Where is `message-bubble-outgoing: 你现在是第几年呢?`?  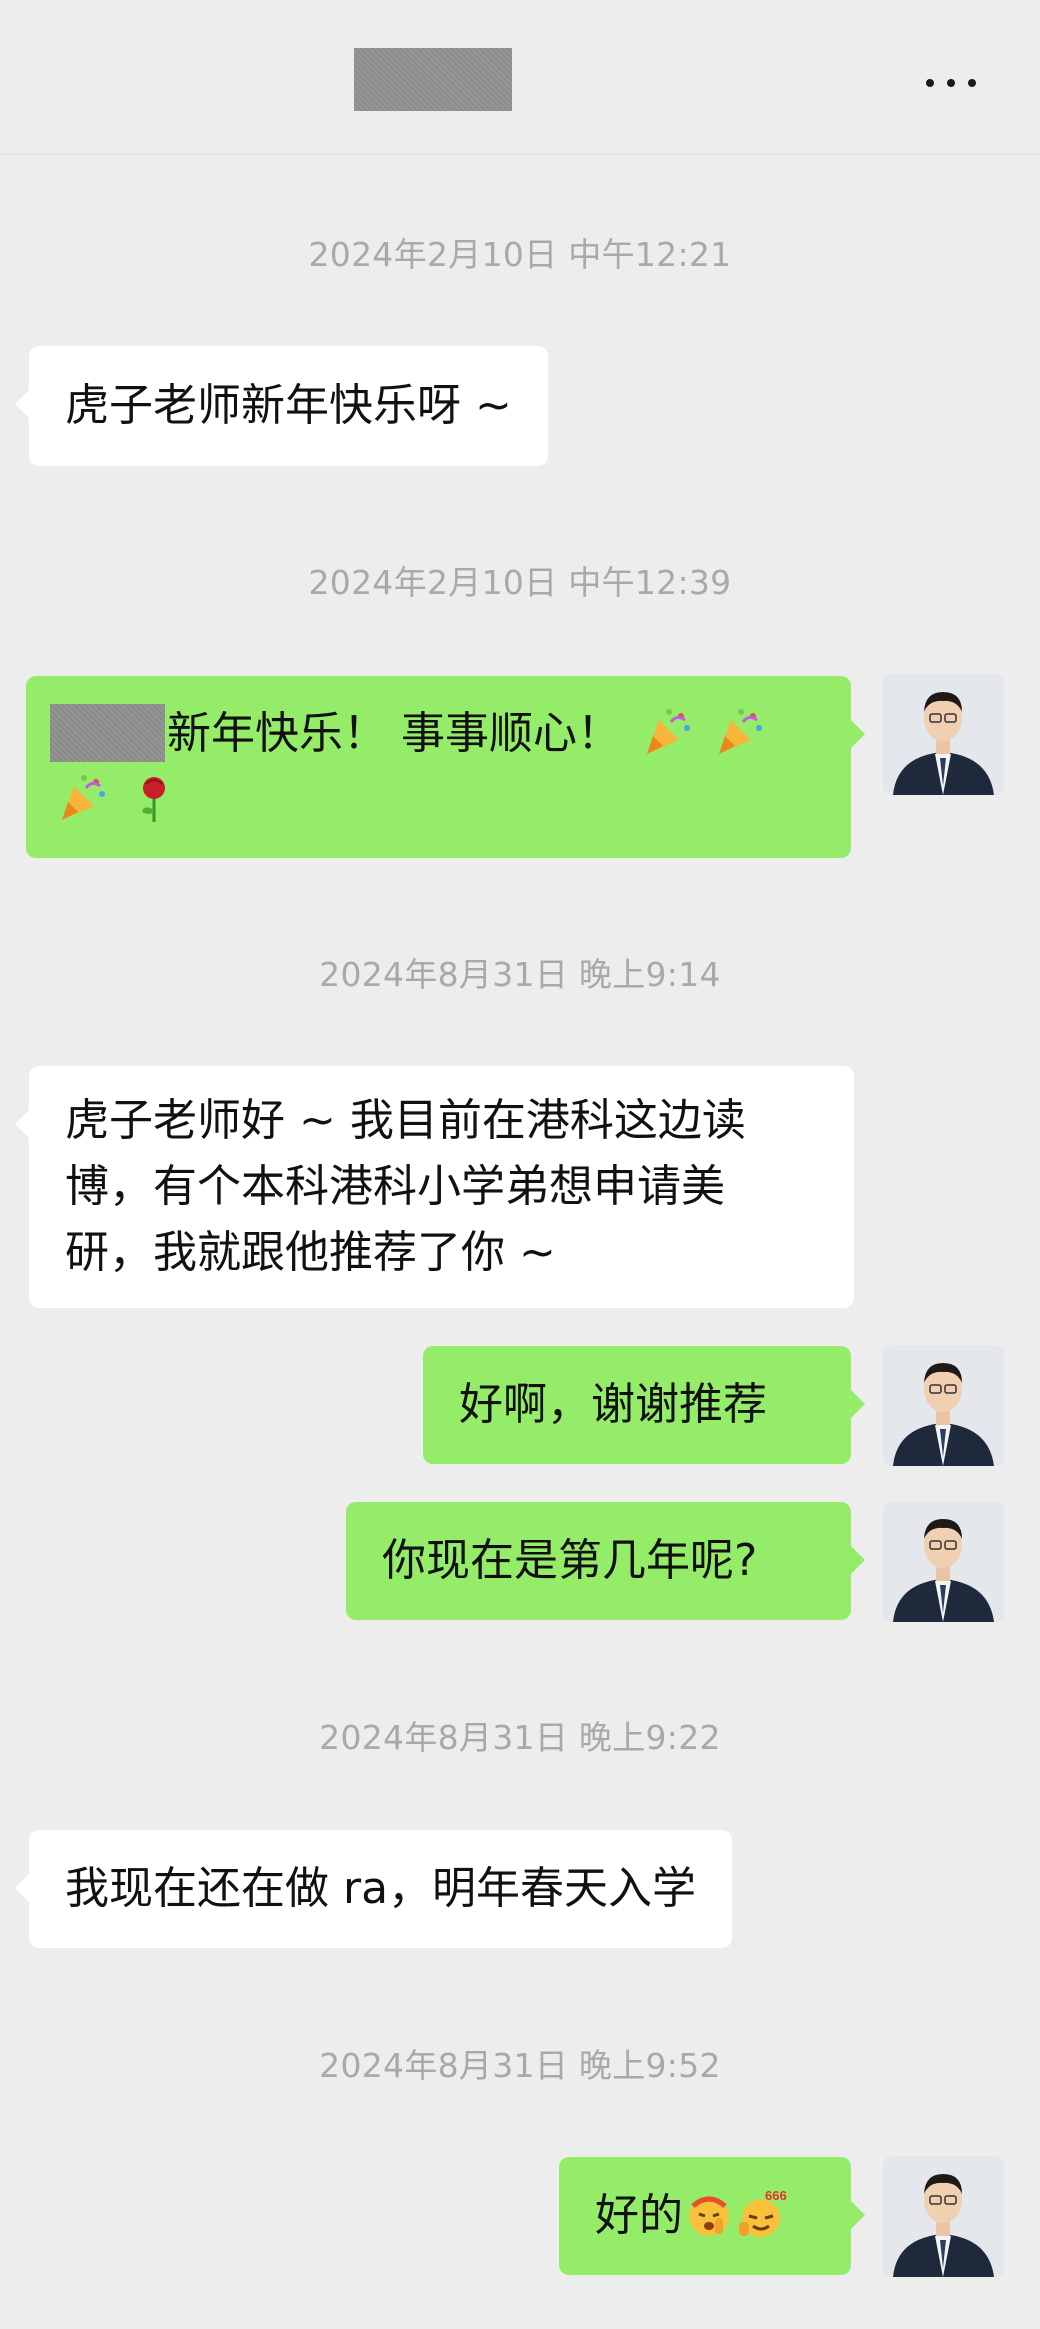 message-bubble-outgoing: 你现在是第几年呢? is located at coordinates (605, 1561).